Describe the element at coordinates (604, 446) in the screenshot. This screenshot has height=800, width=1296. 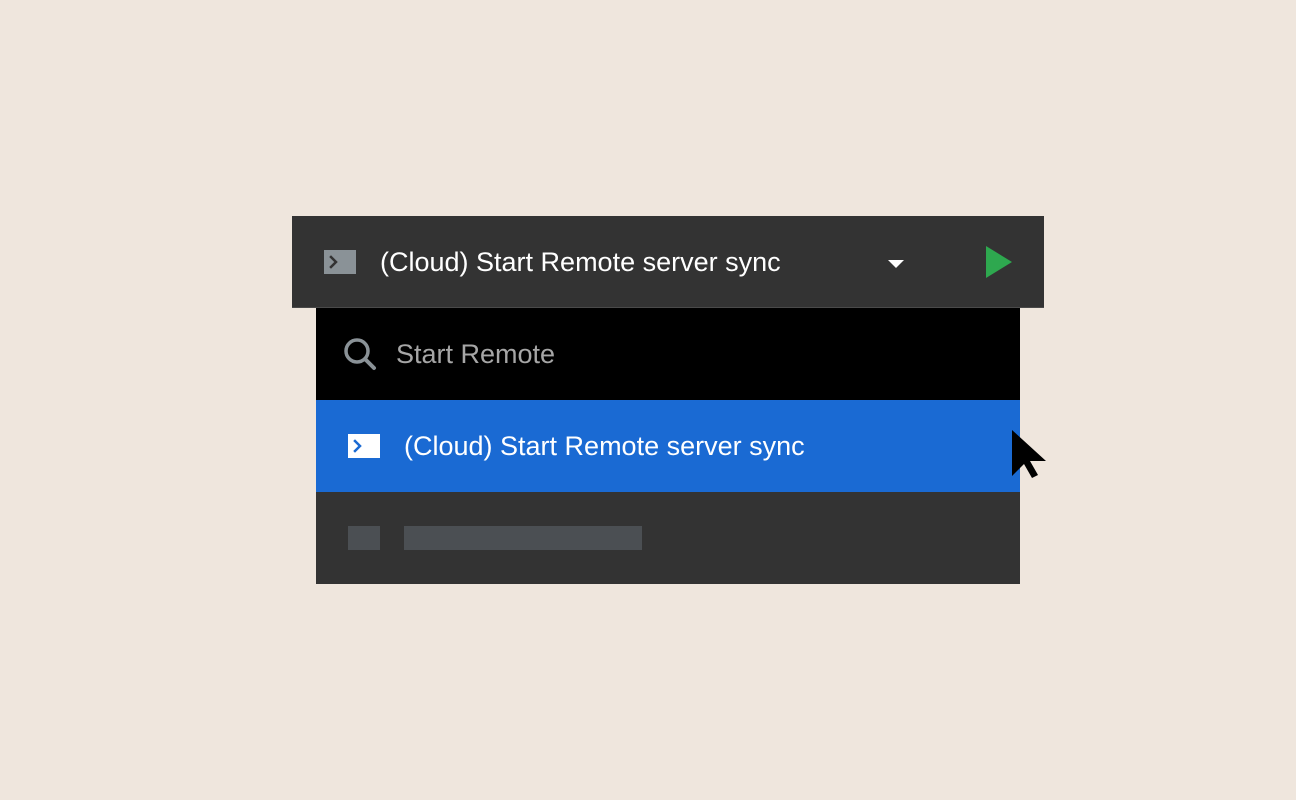
I see `result-item-label: (Cloud) Start Remote server sync` at that location.